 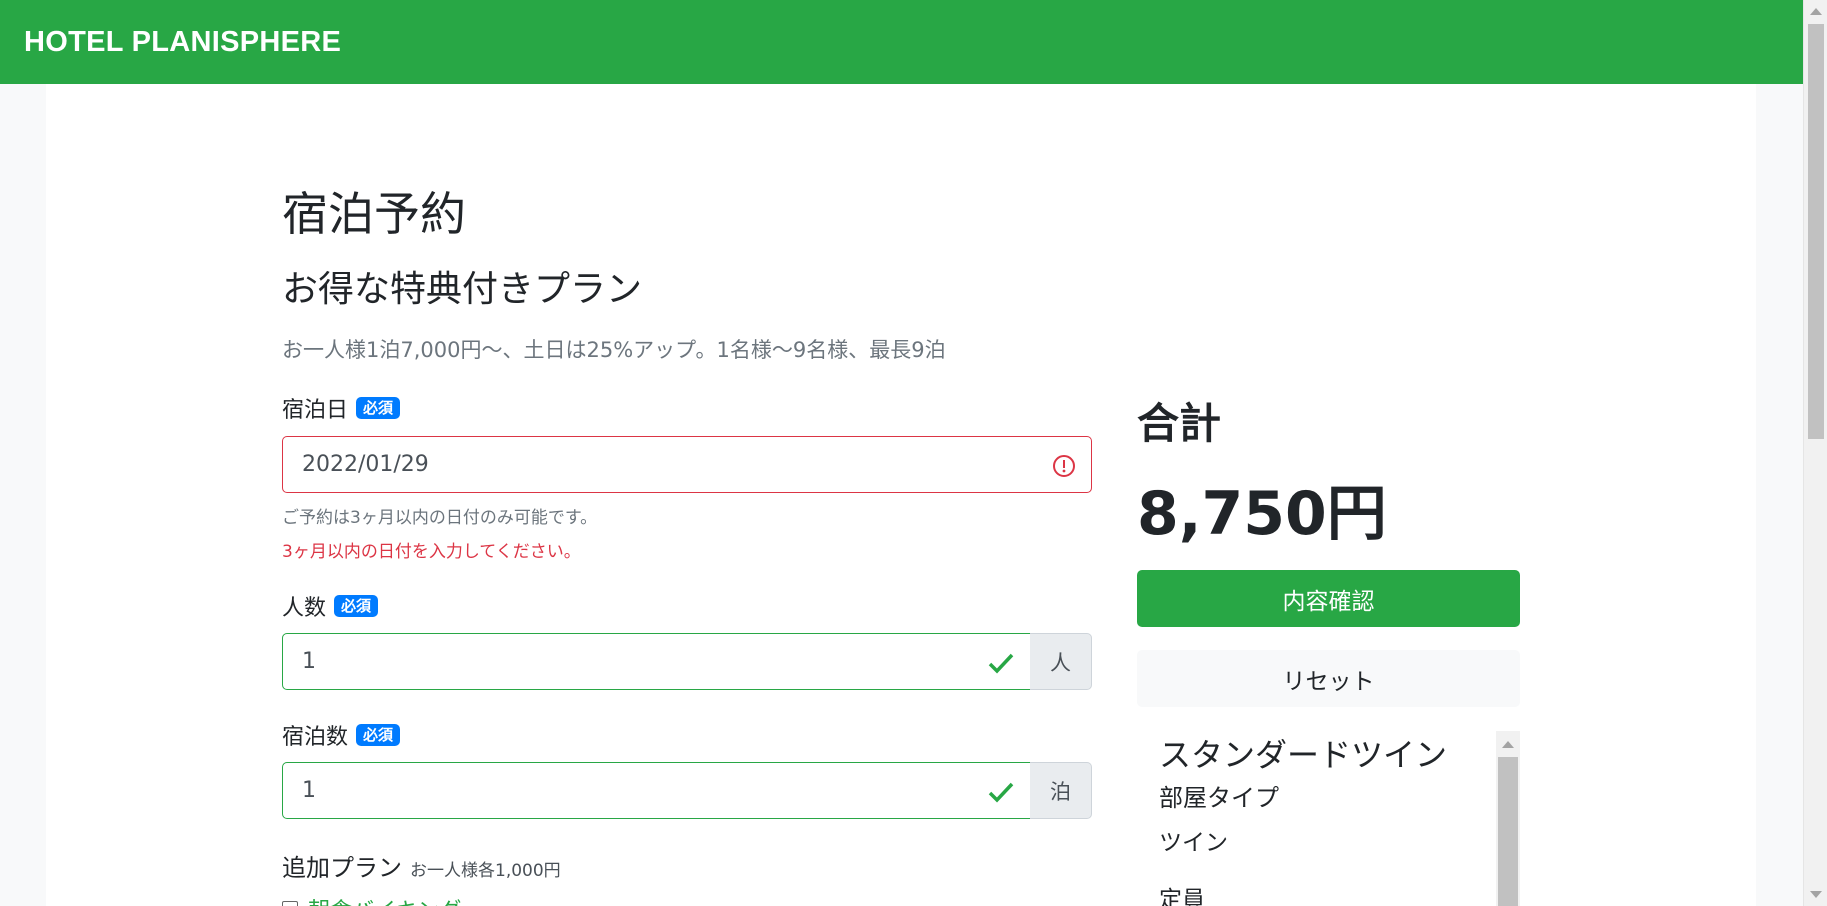 What do you see at coordinates (315, 737) in the screenshot?
I see `term-label-text: 宿泊数` at bounding box center [315, 737].